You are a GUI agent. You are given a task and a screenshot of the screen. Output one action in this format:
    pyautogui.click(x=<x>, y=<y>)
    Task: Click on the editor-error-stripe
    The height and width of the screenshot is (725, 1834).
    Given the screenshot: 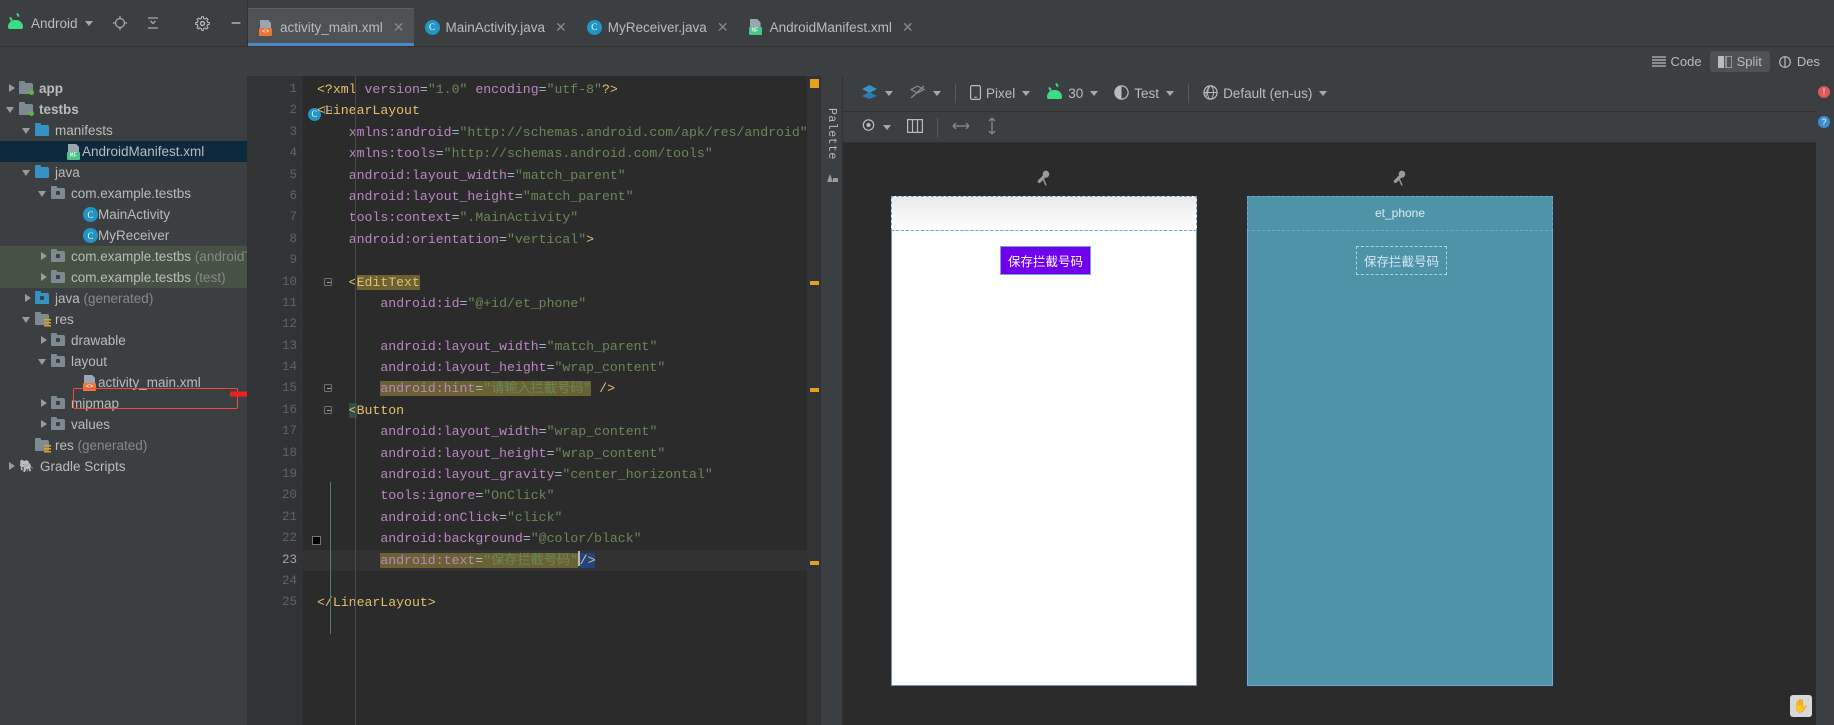 What is the action you would take?
    pyautogui.click(x=813, y=400)
    